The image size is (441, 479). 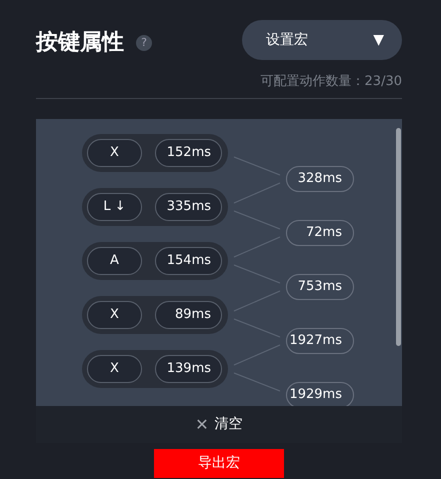 I want to click on duration-field: 152ms, so click(x=188, y=153).